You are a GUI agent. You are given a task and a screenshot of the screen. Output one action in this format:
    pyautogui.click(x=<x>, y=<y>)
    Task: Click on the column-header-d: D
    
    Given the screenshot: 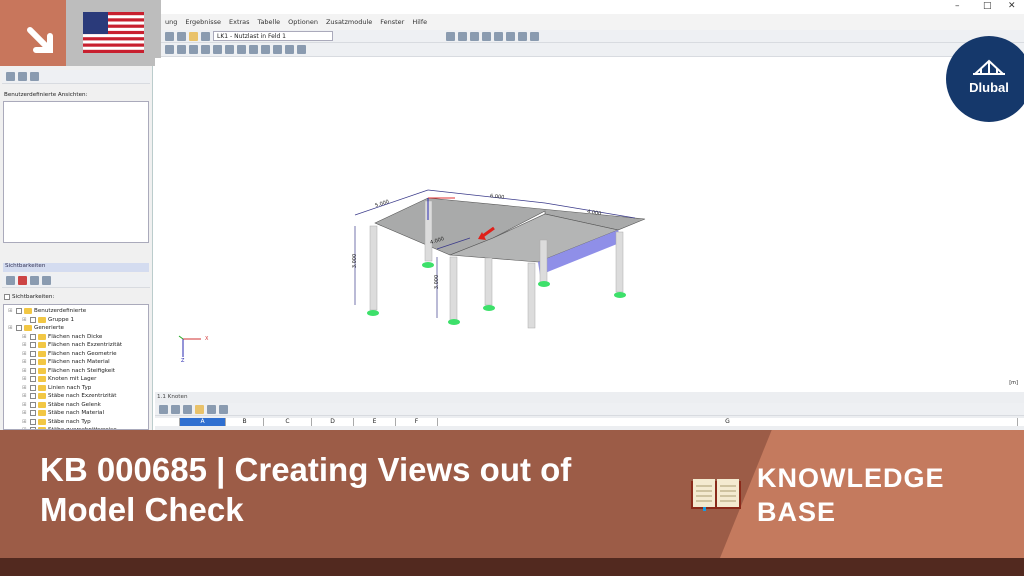 What is the action you would take?
    pyautogui.click(x=333, y=422)
    